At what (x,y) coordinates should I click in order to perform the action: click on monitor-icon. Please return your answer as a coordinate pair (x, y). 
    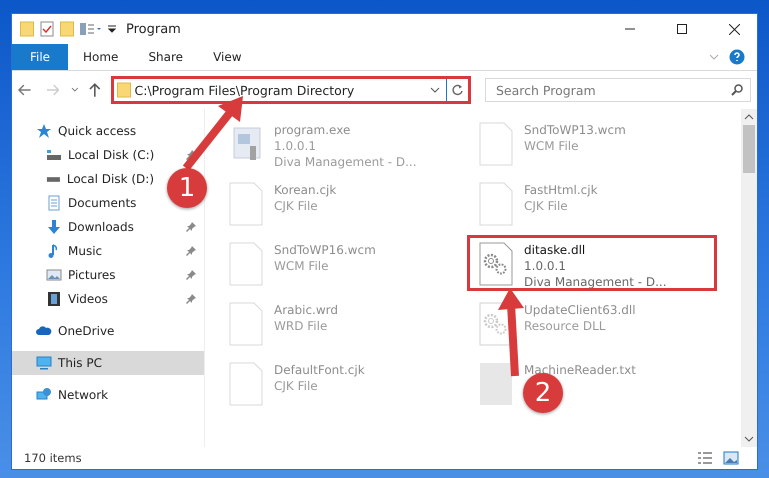
    Looking at the image, I should click on (44, 363).